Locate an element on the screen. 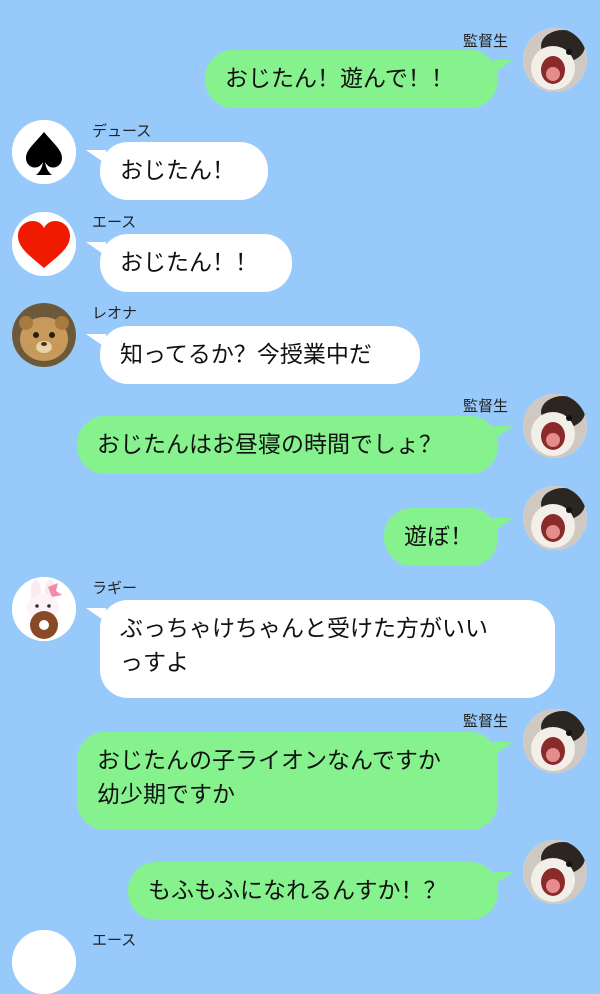  message-bubble: おじたん！！ is located at coordinates (196, 263).